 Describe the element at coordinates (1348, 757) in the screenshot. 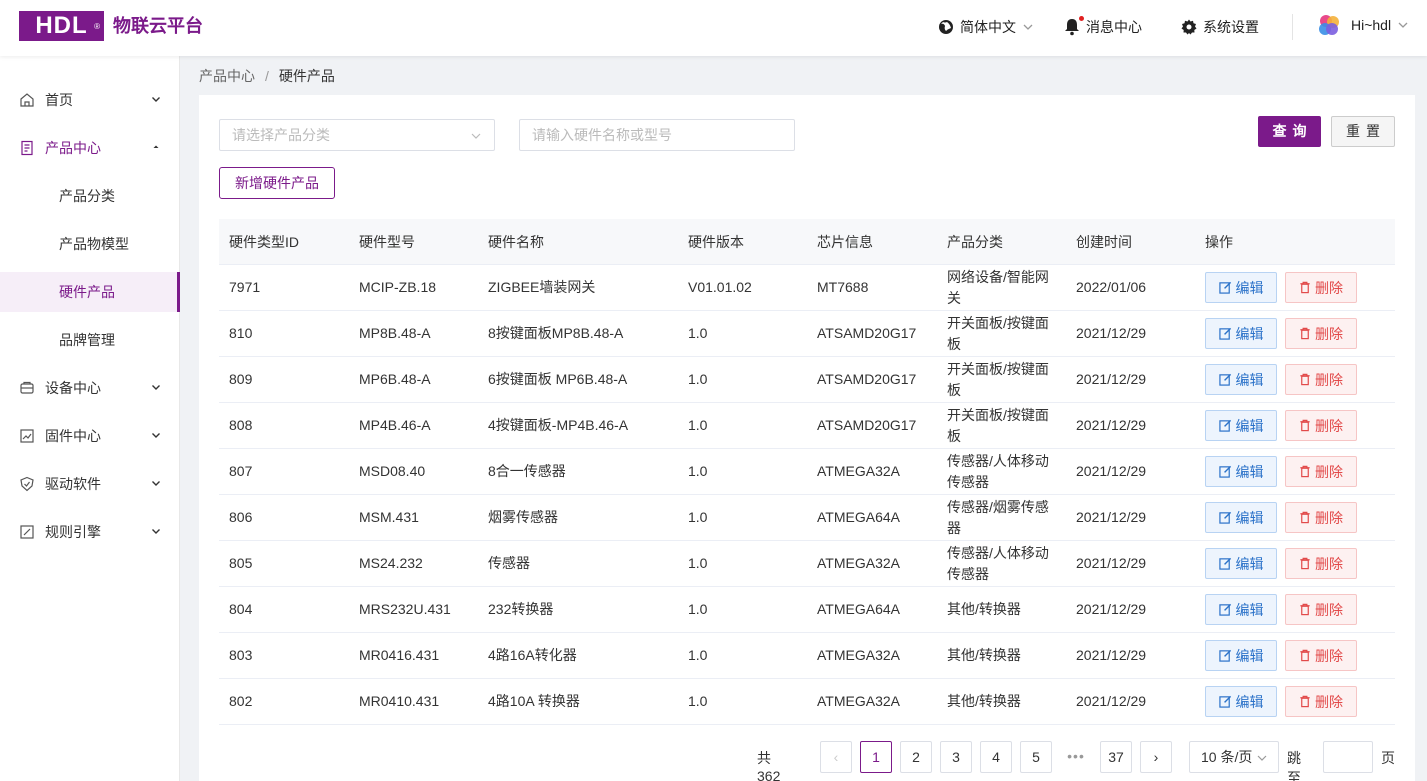

I see `jump-page-input` at that location.